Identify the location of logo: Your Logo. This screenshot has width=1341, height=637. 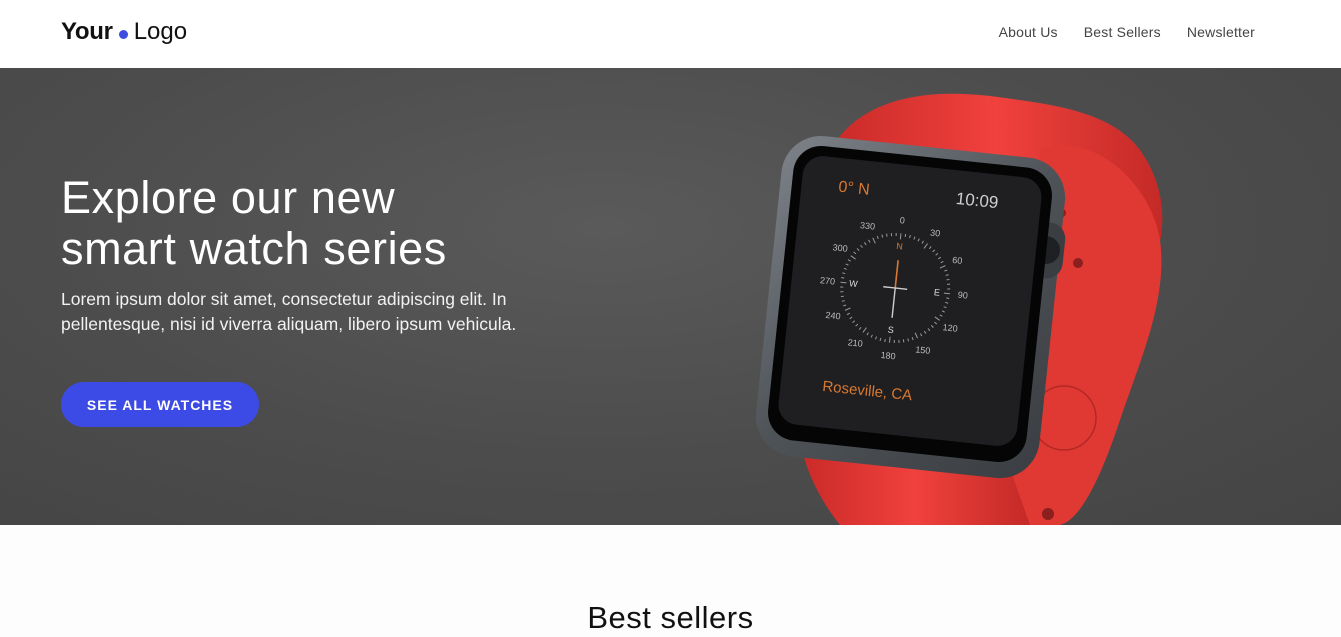
(124, 32).